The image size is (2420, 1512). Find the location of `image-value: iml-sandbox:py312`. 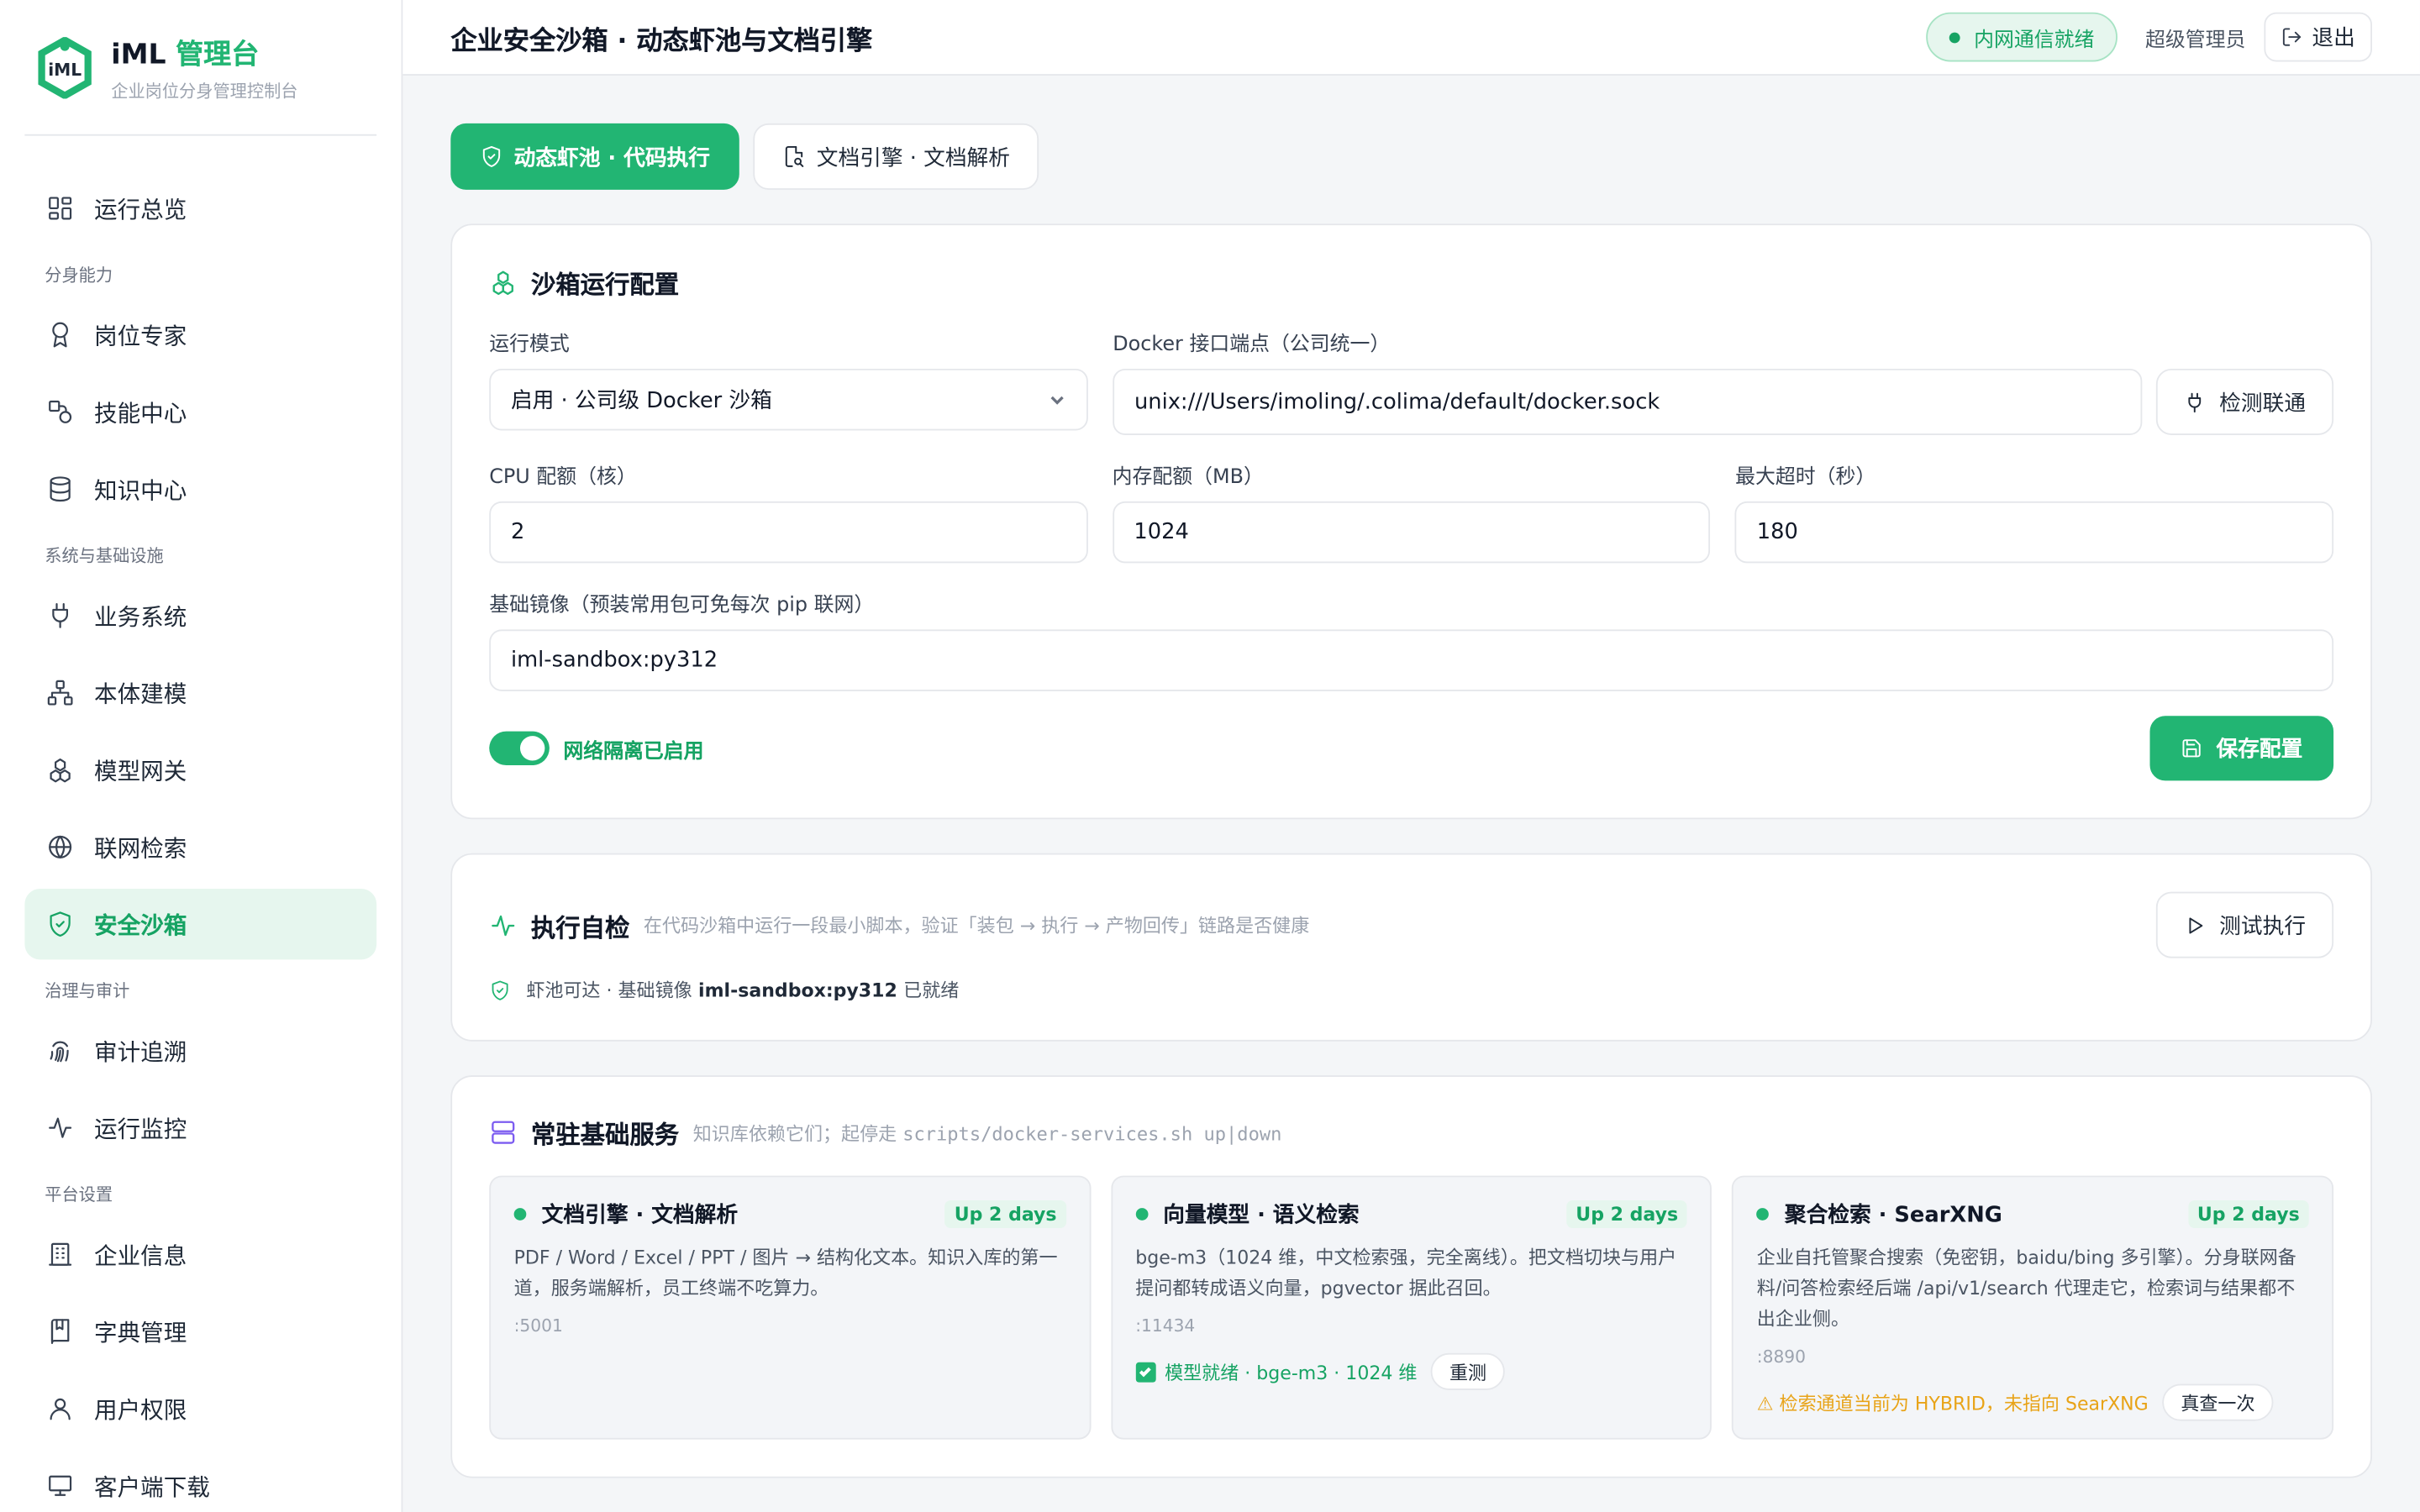

image-value: iml-sandbox:py312 is located at coordinates (614, 660).